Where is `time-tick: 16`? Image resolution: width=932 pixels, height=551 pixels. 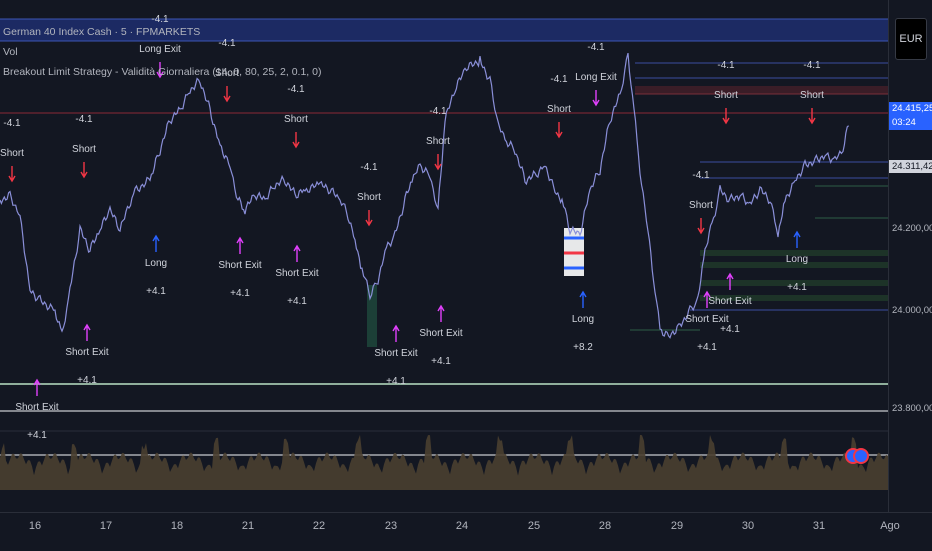
time-tick: 16 is located at coordinates (35, 526).